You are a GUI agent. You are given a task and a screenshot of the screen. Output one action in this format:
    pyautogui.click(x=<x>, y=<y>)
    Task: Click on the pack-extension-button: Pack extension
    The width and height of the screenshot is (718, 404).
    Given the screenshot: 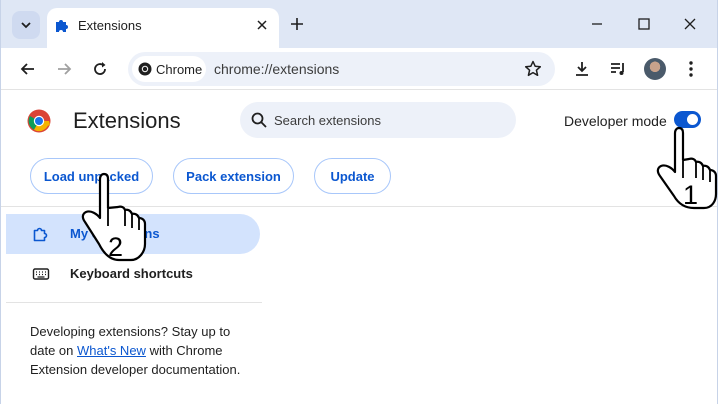 What is the action you would take?
    pyautogui.click(x=233, y=176)
    